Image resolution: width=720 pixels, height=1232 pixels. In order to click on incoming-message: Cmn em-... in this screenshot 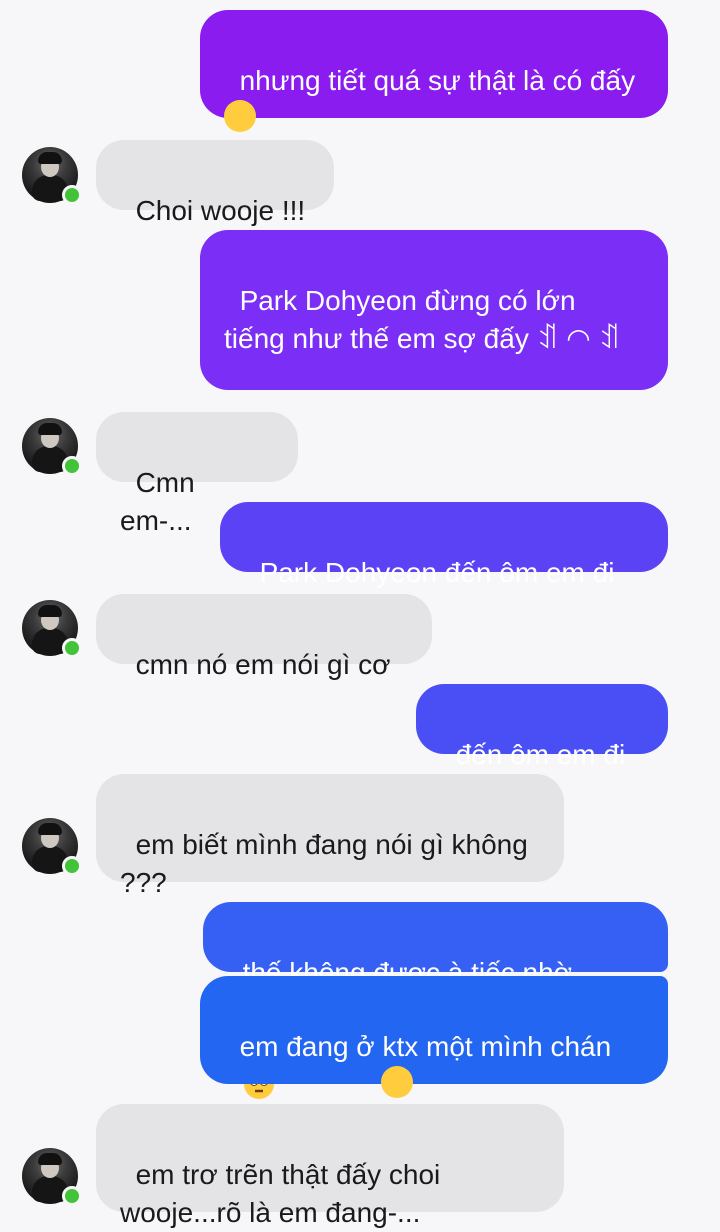, I will do `click(197, 474)`.